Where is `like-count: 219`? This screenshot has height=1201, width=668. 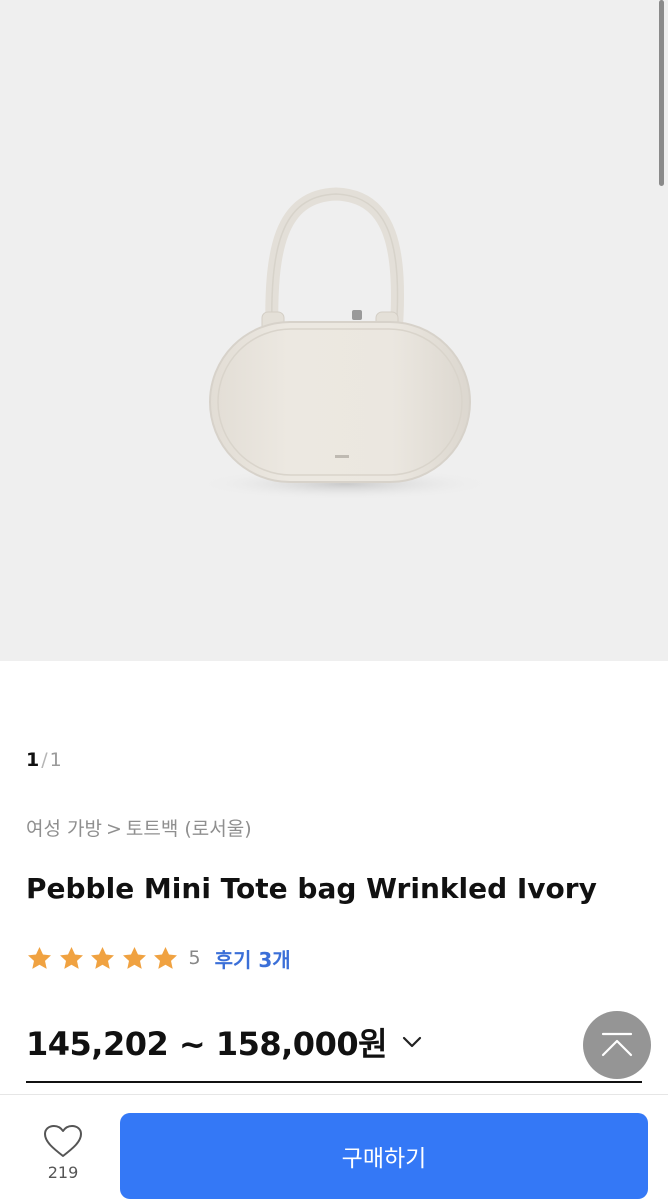 like-count: 219 is located at coordinates (63, 1172).